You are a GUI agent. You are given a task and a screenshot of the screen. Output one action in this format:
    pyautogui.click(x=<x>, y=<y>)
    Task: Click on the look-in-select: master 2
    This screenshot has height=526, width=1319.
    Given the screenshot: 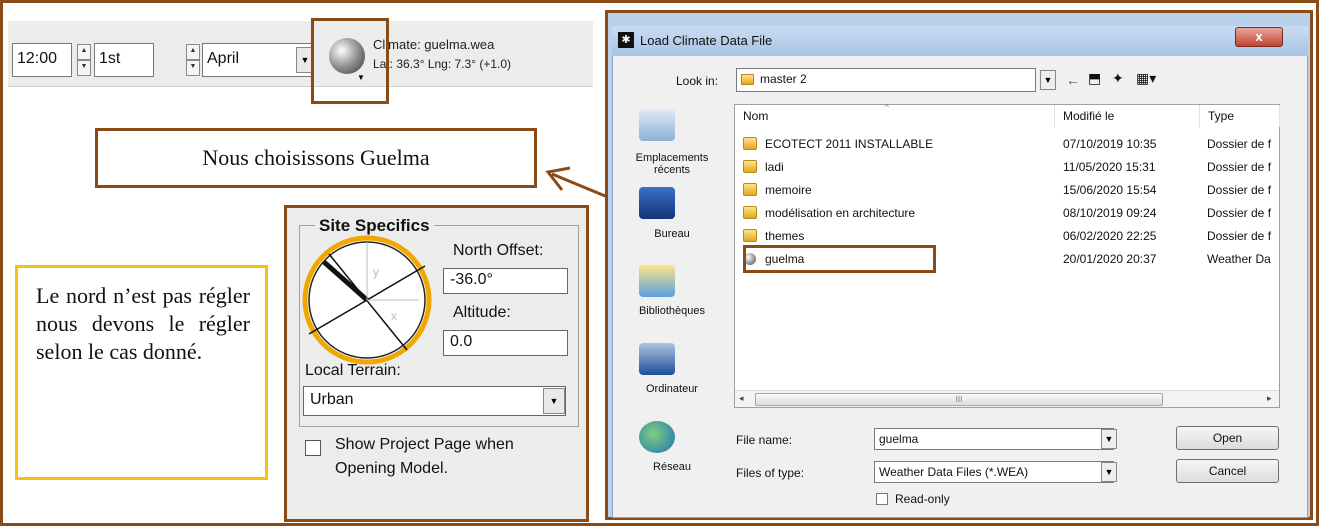 What is the action you would take?
    pyautogui.click(x=886, y=80)
    